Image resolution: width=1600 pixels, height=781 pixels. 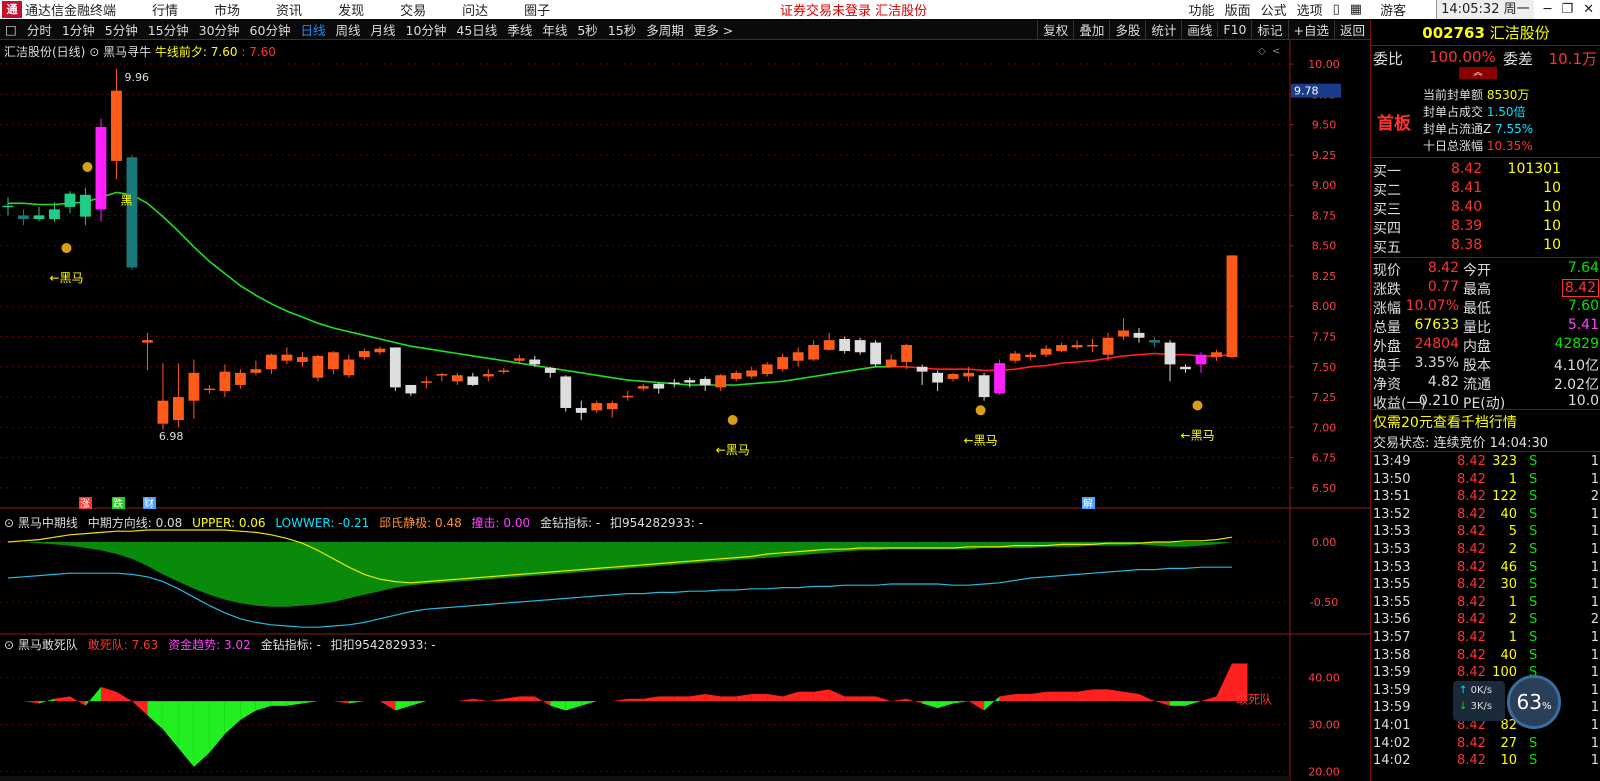 I want to click on period-tab: 年线, so click(x=554, y=29).